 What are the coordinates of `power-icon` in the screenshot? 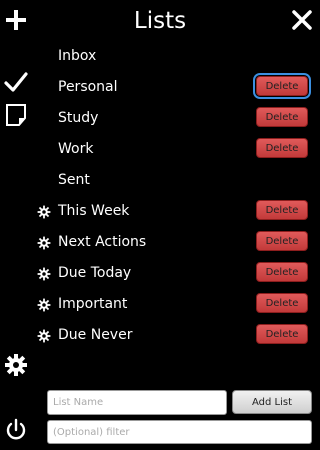 It's located at (16, 430).